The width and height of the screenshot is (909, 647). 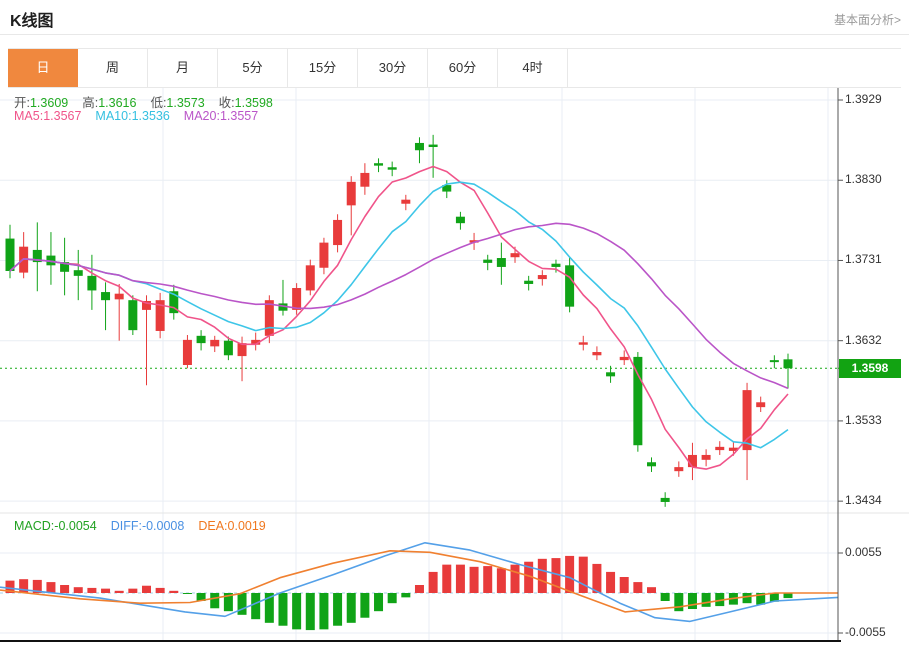 What do you see at coordinates (533, 68) in the screenshot?
I see `tab-interval-7: 4时` at bounding box center [533, 68].